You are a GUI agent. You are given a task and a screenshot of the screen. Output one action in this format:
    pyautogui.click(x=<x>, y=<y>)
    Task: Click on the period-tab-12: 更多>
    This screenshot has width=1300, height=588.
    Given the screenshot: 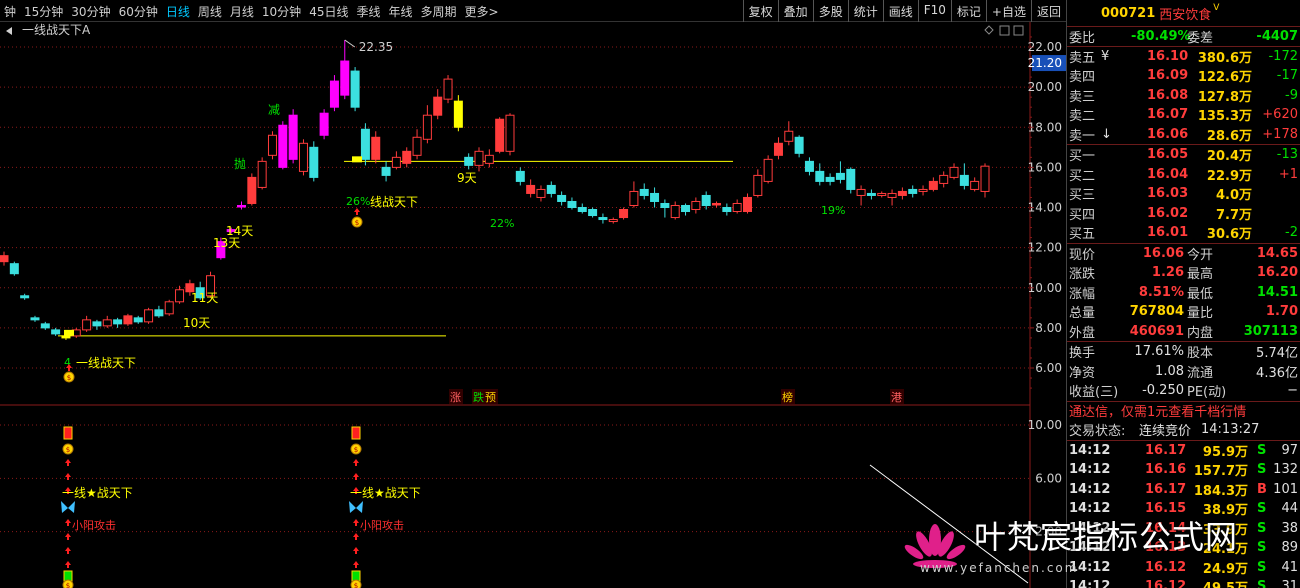 What is the action you would take?
    pyautogui.click(x=482, y=11)
    